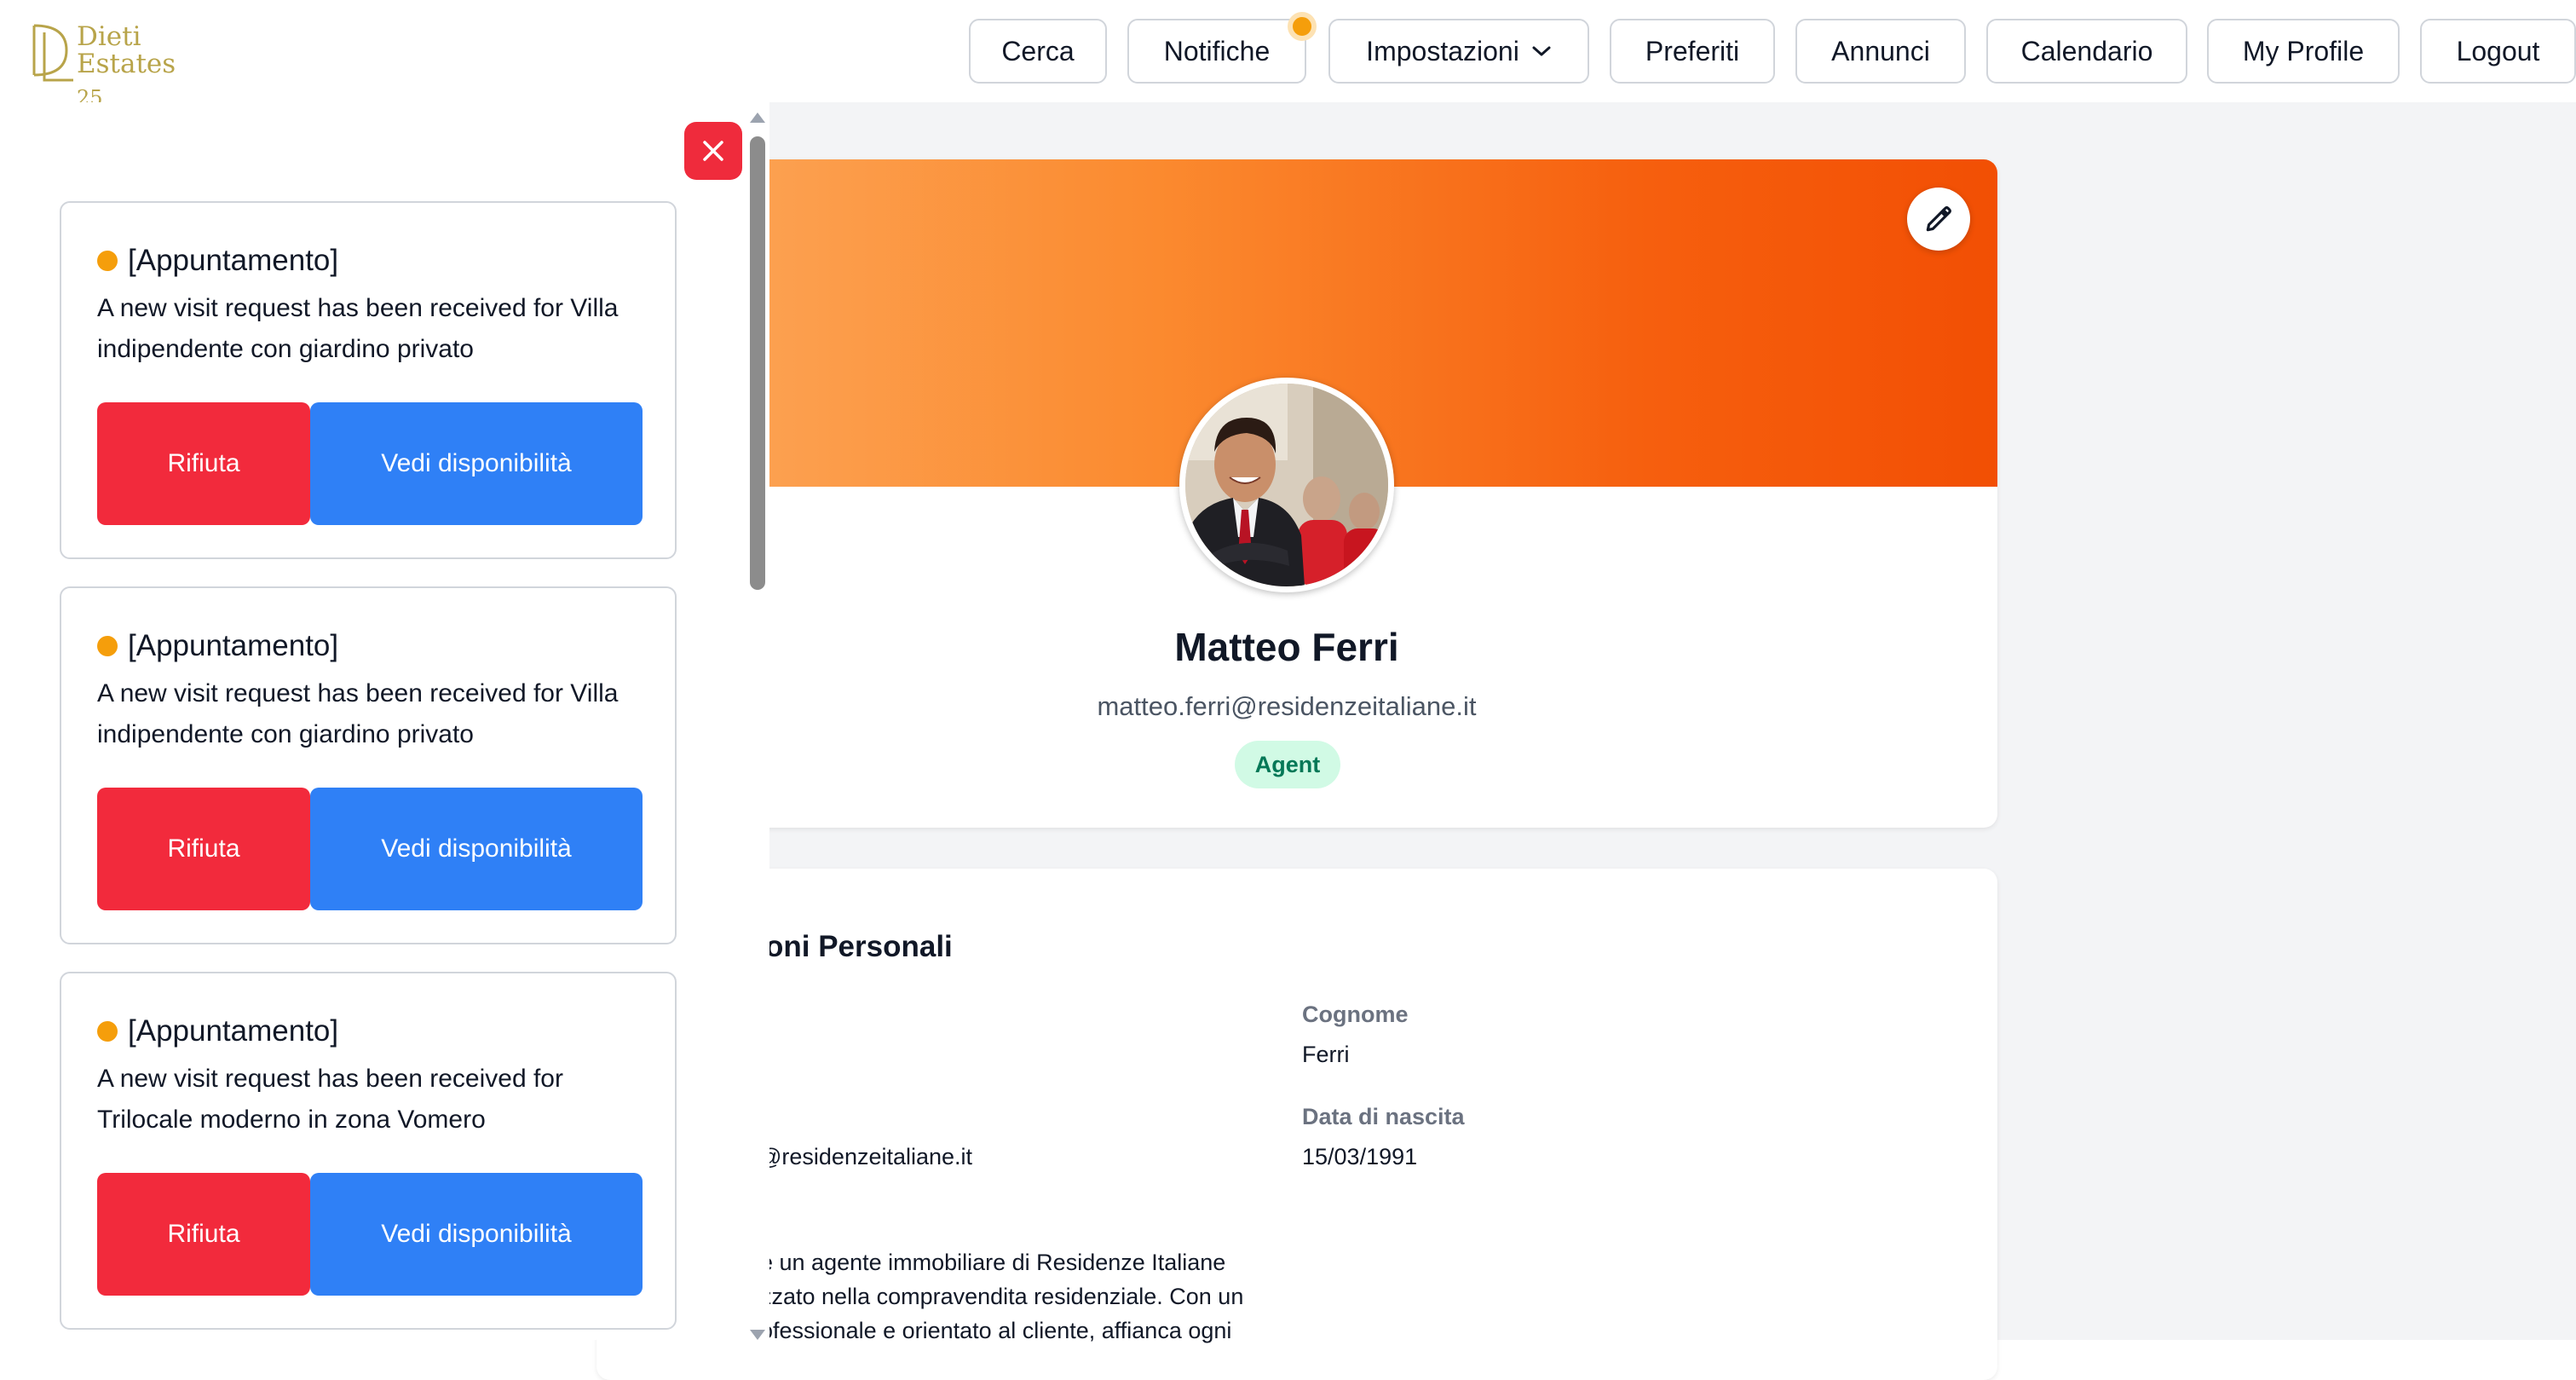  I want to click on nav-impostazioni-dropdown: Impostazioni, so click(1458, 51).